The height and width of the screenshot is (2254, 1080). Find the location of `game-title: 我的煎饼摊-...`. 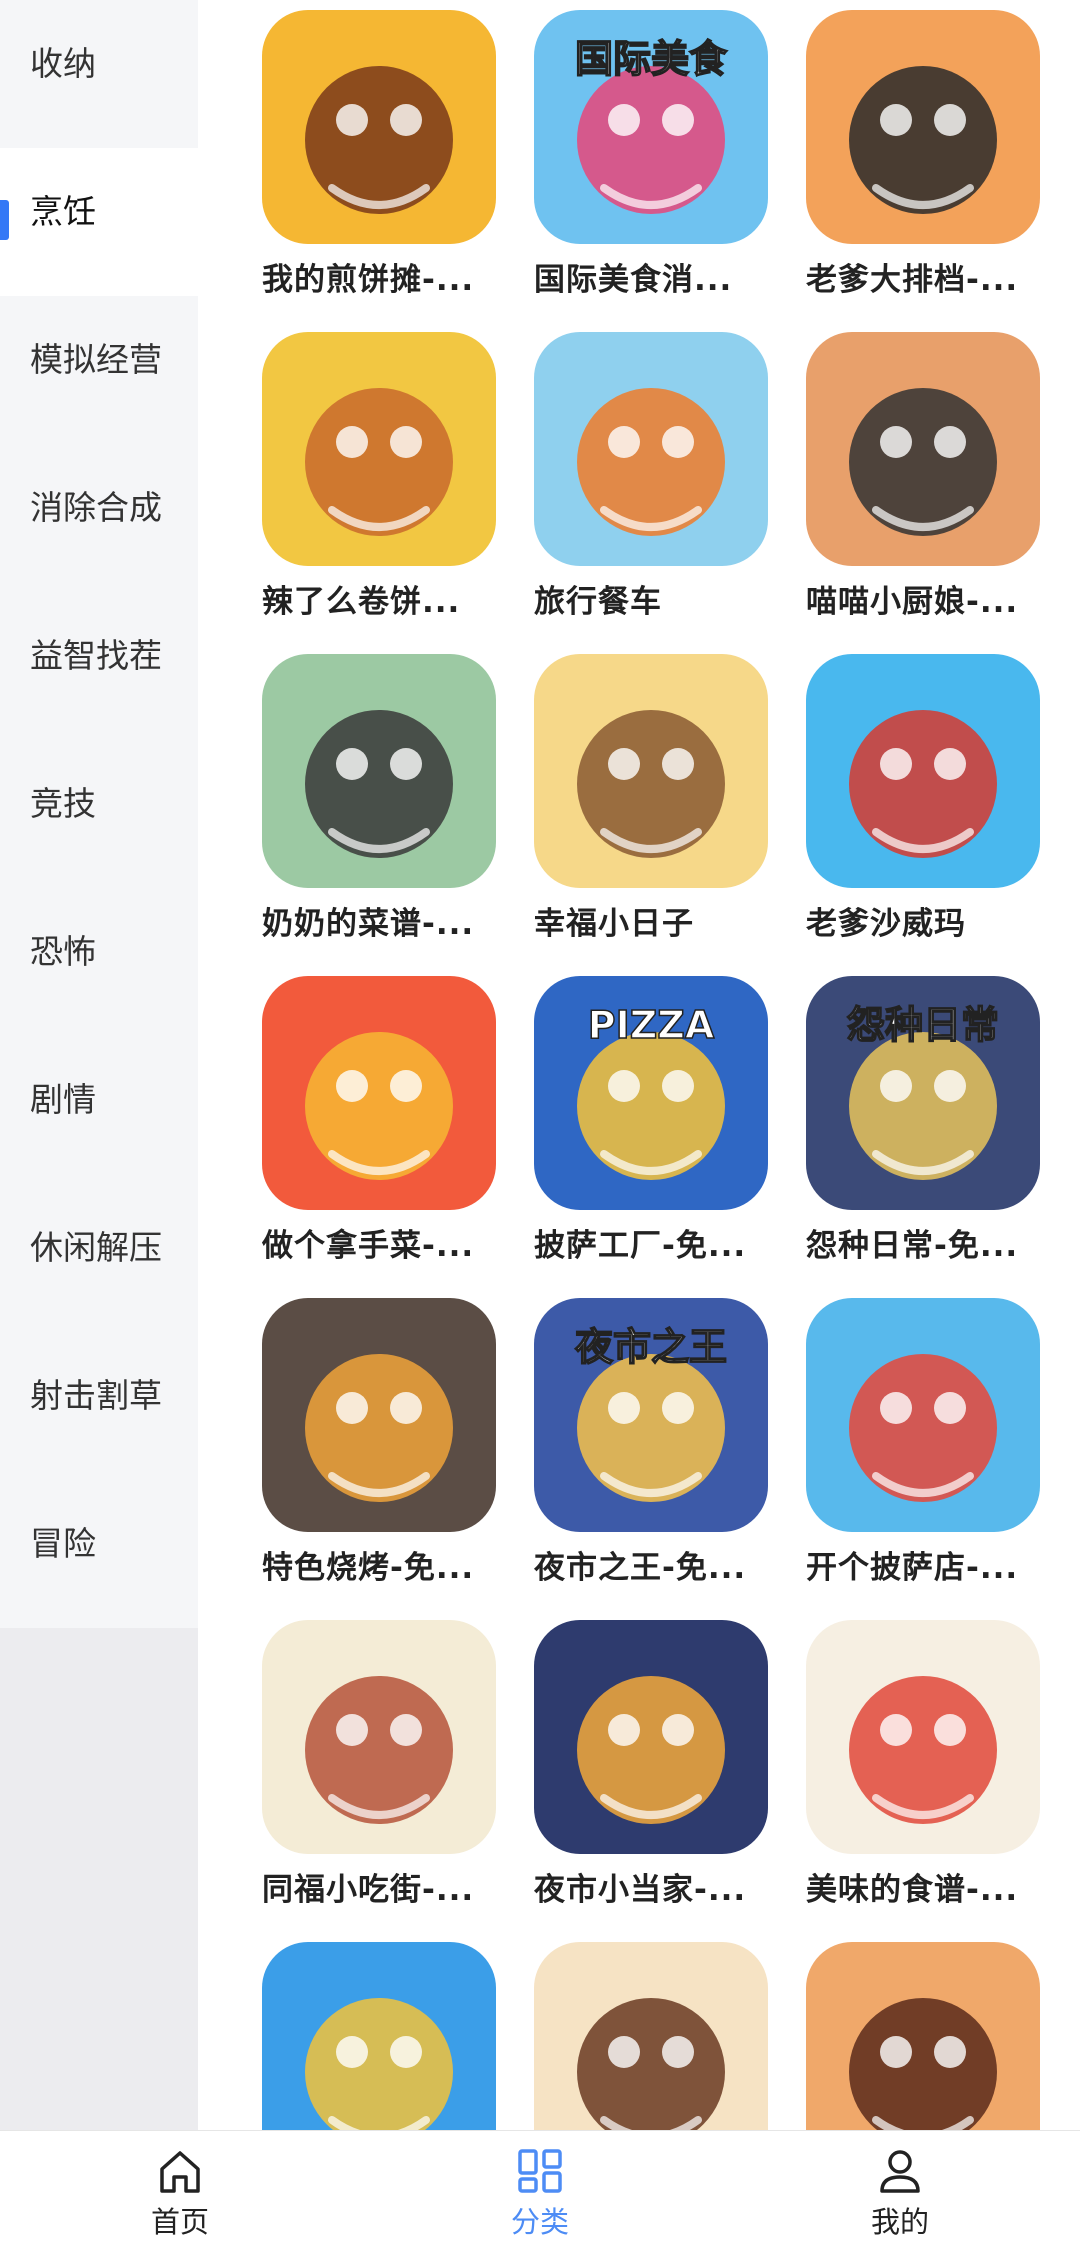

game-title: 我的煎饼摊-... is located at coordinates (368, 280).